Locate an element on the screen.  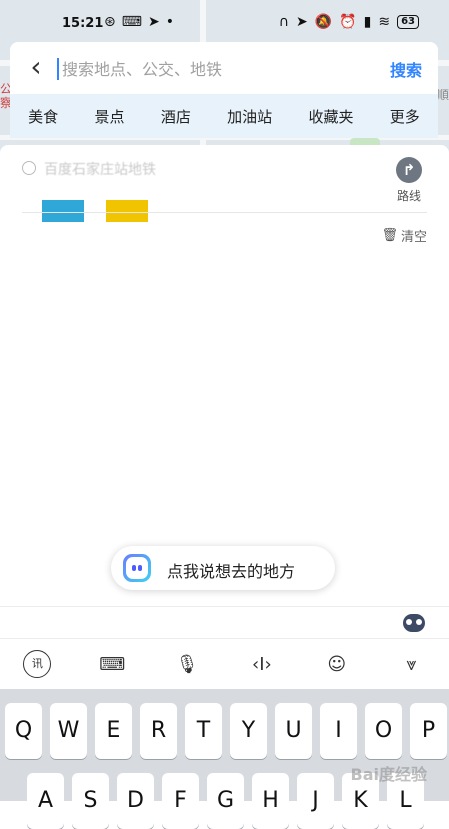
key-r: R is located at coordinates (158, 731).